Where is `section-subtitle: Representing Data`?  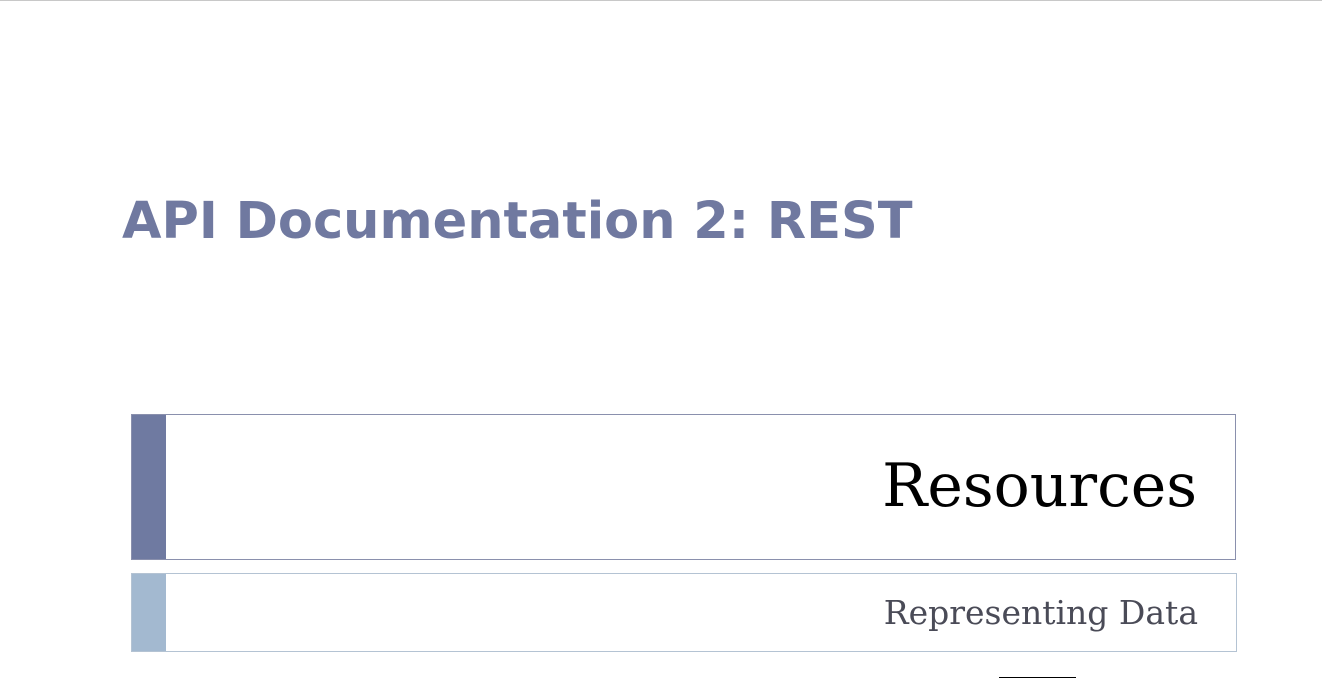 section-subtitle: Representing Data is located at coordinates (1040, 612).